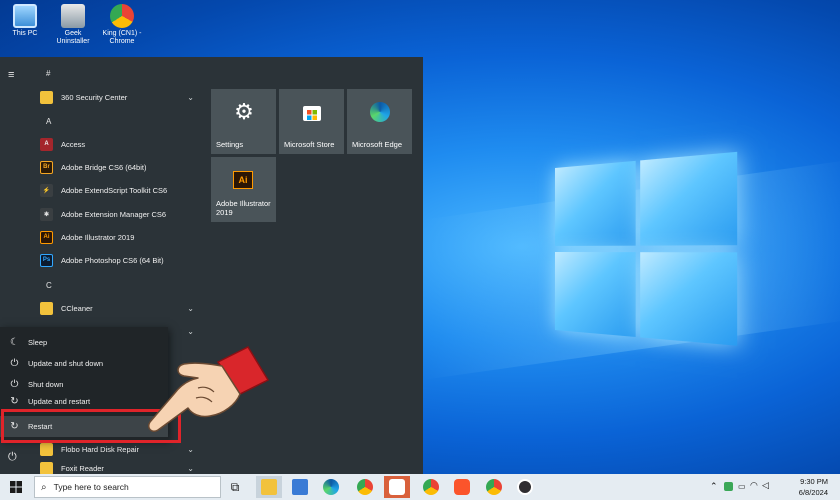 The height and width of the screenshot is (500, 840). Describe the element at coordinates (11, 75) in the screenshot. I see `hamburger-menu-icon: ≡` at that location.